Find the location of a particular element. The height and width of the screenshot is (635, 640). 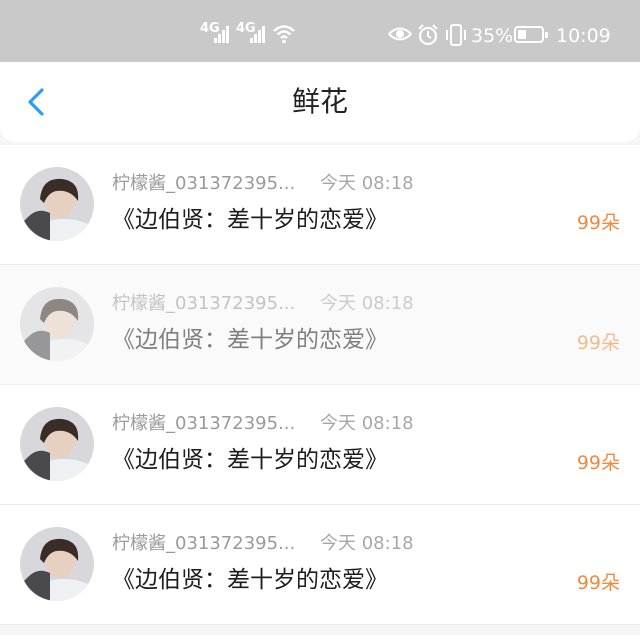

wifi-icon is located at coordinates (284, 34).